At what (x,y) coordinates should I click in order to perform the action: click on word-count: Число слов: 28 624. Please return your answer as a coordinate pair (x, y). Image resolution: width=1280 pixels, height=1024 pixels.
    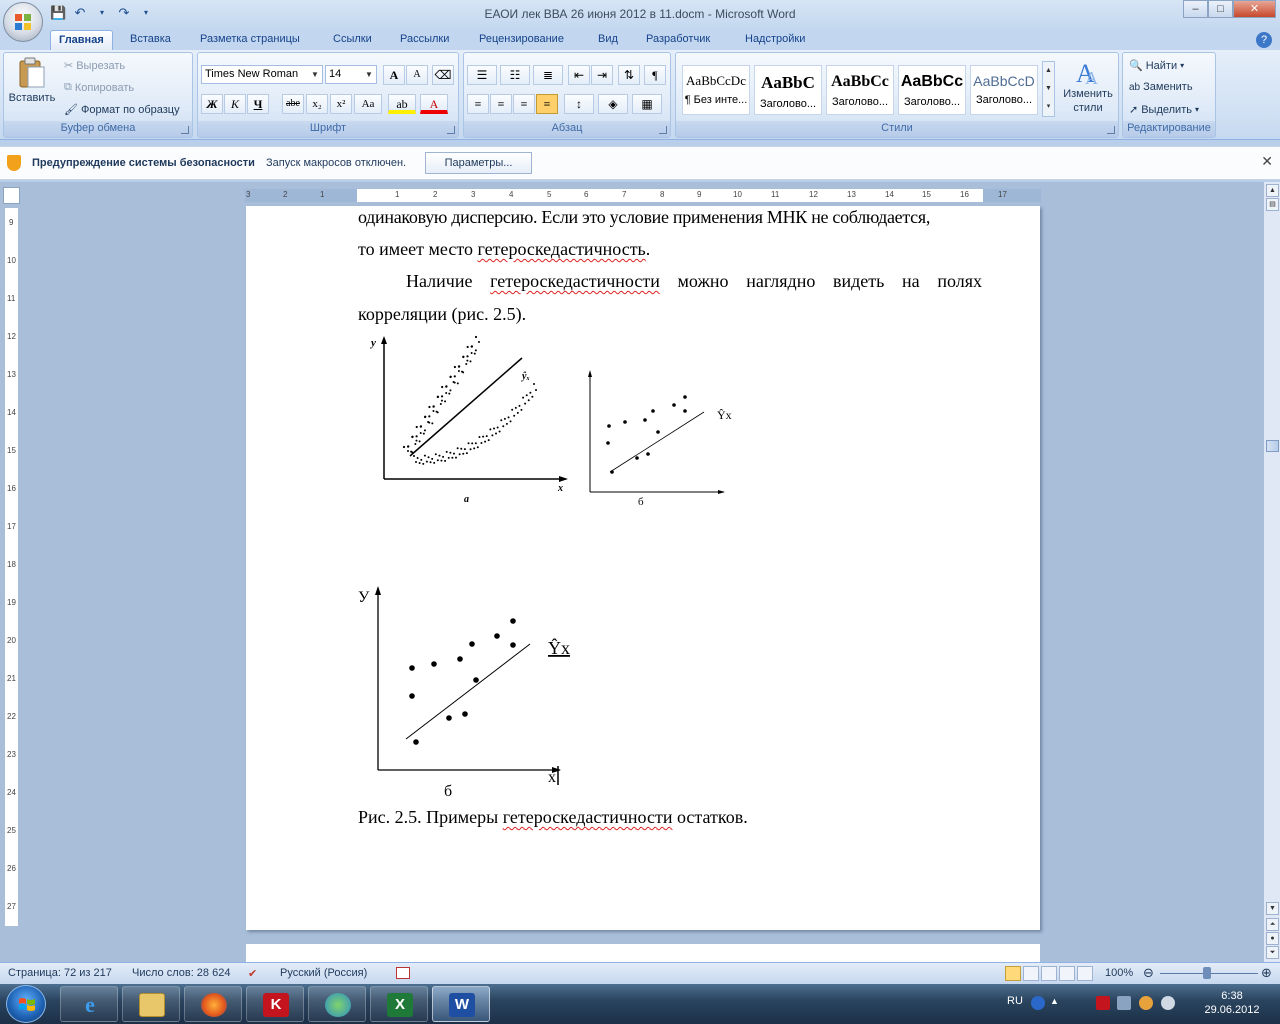
    Looking at the image, I should click on (181, 973).